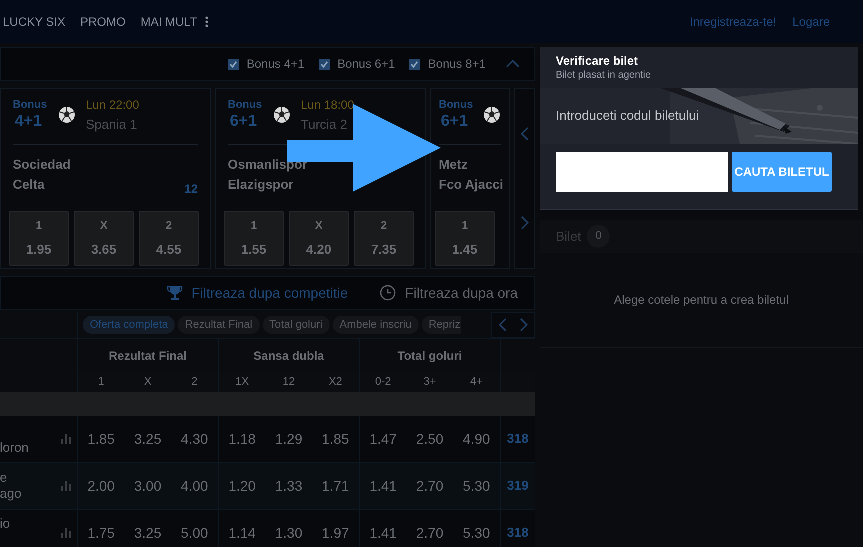 This screenshot has height=547, width=863. I want to click on trophy-icon, so click(174, 293).